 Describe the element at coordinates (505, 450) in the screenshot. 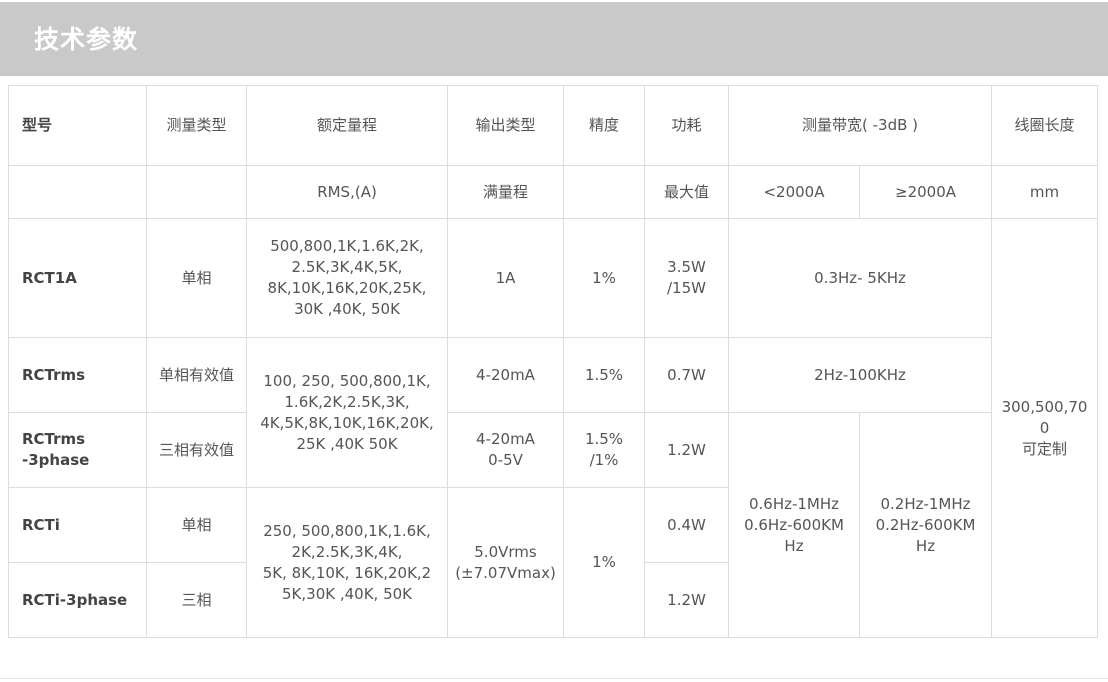

I see `output-type-cell: 4-20mA 0-5V` at that location.